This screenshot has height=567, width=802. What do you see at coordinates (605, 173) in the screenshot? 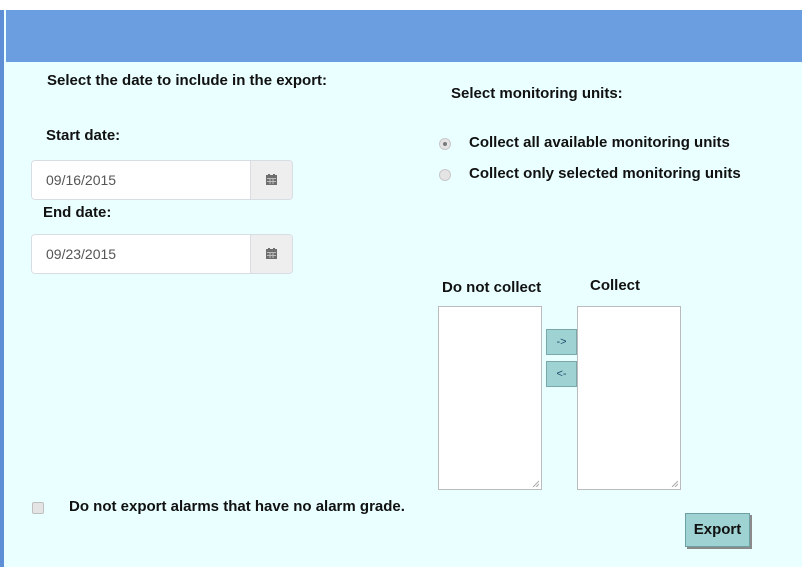
I see `option-collect-selected-label: Collect only selected monitoring units` at bounding box center [605, 173].